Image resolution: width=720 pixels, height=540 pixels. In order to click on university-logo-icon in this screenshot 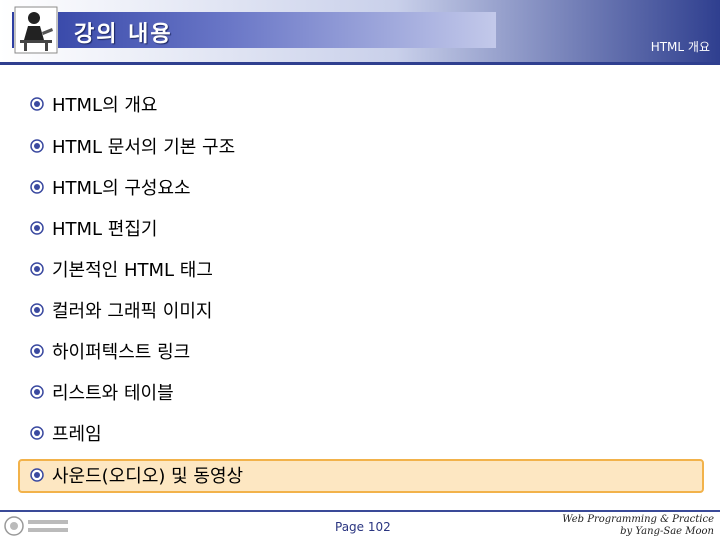, I will do `click(37, 526)`.